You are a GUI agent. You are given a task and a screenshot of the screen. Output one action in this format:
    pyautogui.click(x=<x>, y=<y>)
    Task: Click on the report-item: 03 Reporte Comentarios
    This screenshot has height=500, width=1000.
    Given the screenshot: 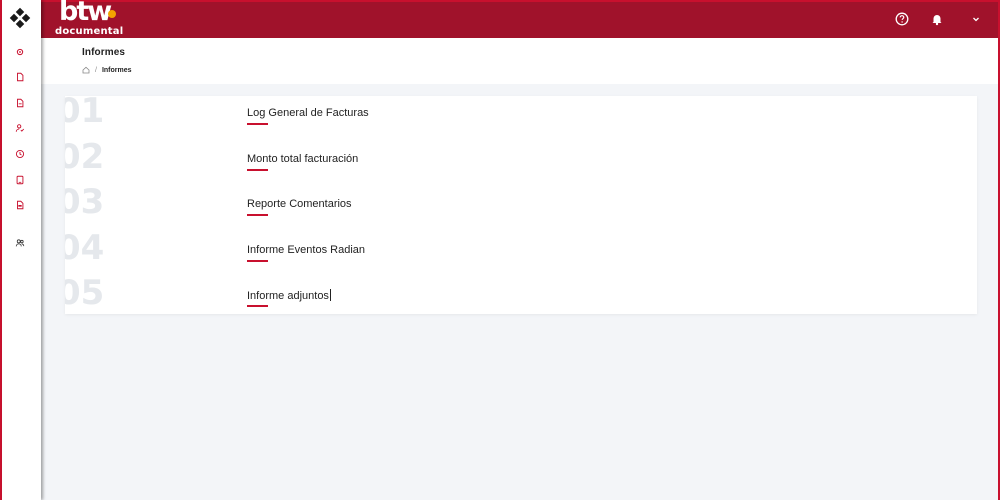 What is the action you would take?
    pyautogui.click(x=521, y=206)
    